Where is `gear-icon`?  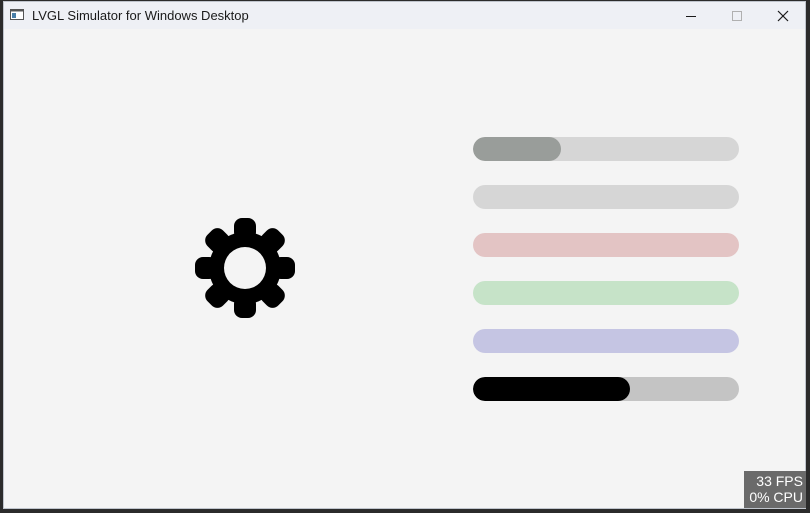
gear-icon is located at coordinates (245, 268).